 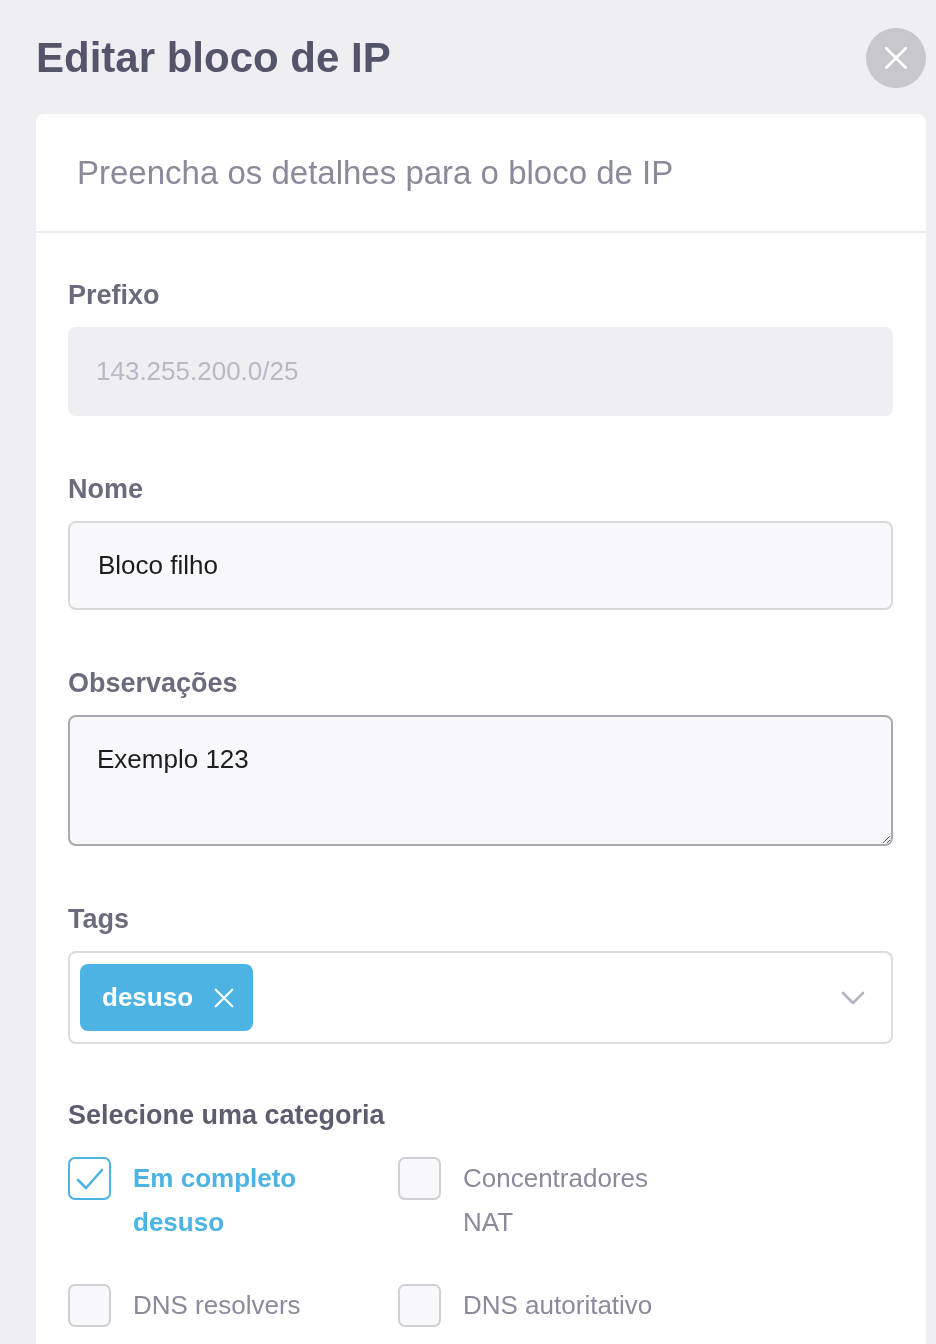 I want to click on check-icon, so click(x=89, y=1178).